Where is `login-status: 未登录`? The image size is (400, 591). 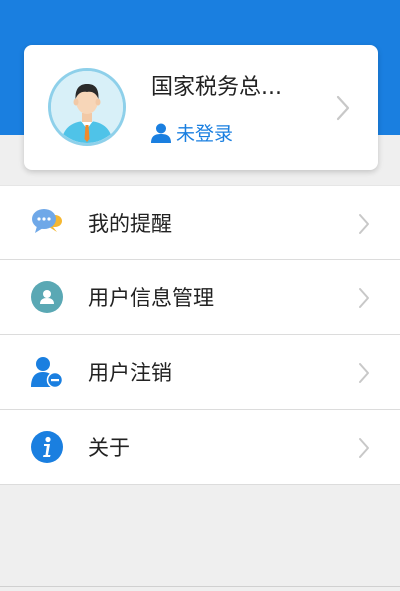 login-status: 未登录 is located at coordinates (191, 132).